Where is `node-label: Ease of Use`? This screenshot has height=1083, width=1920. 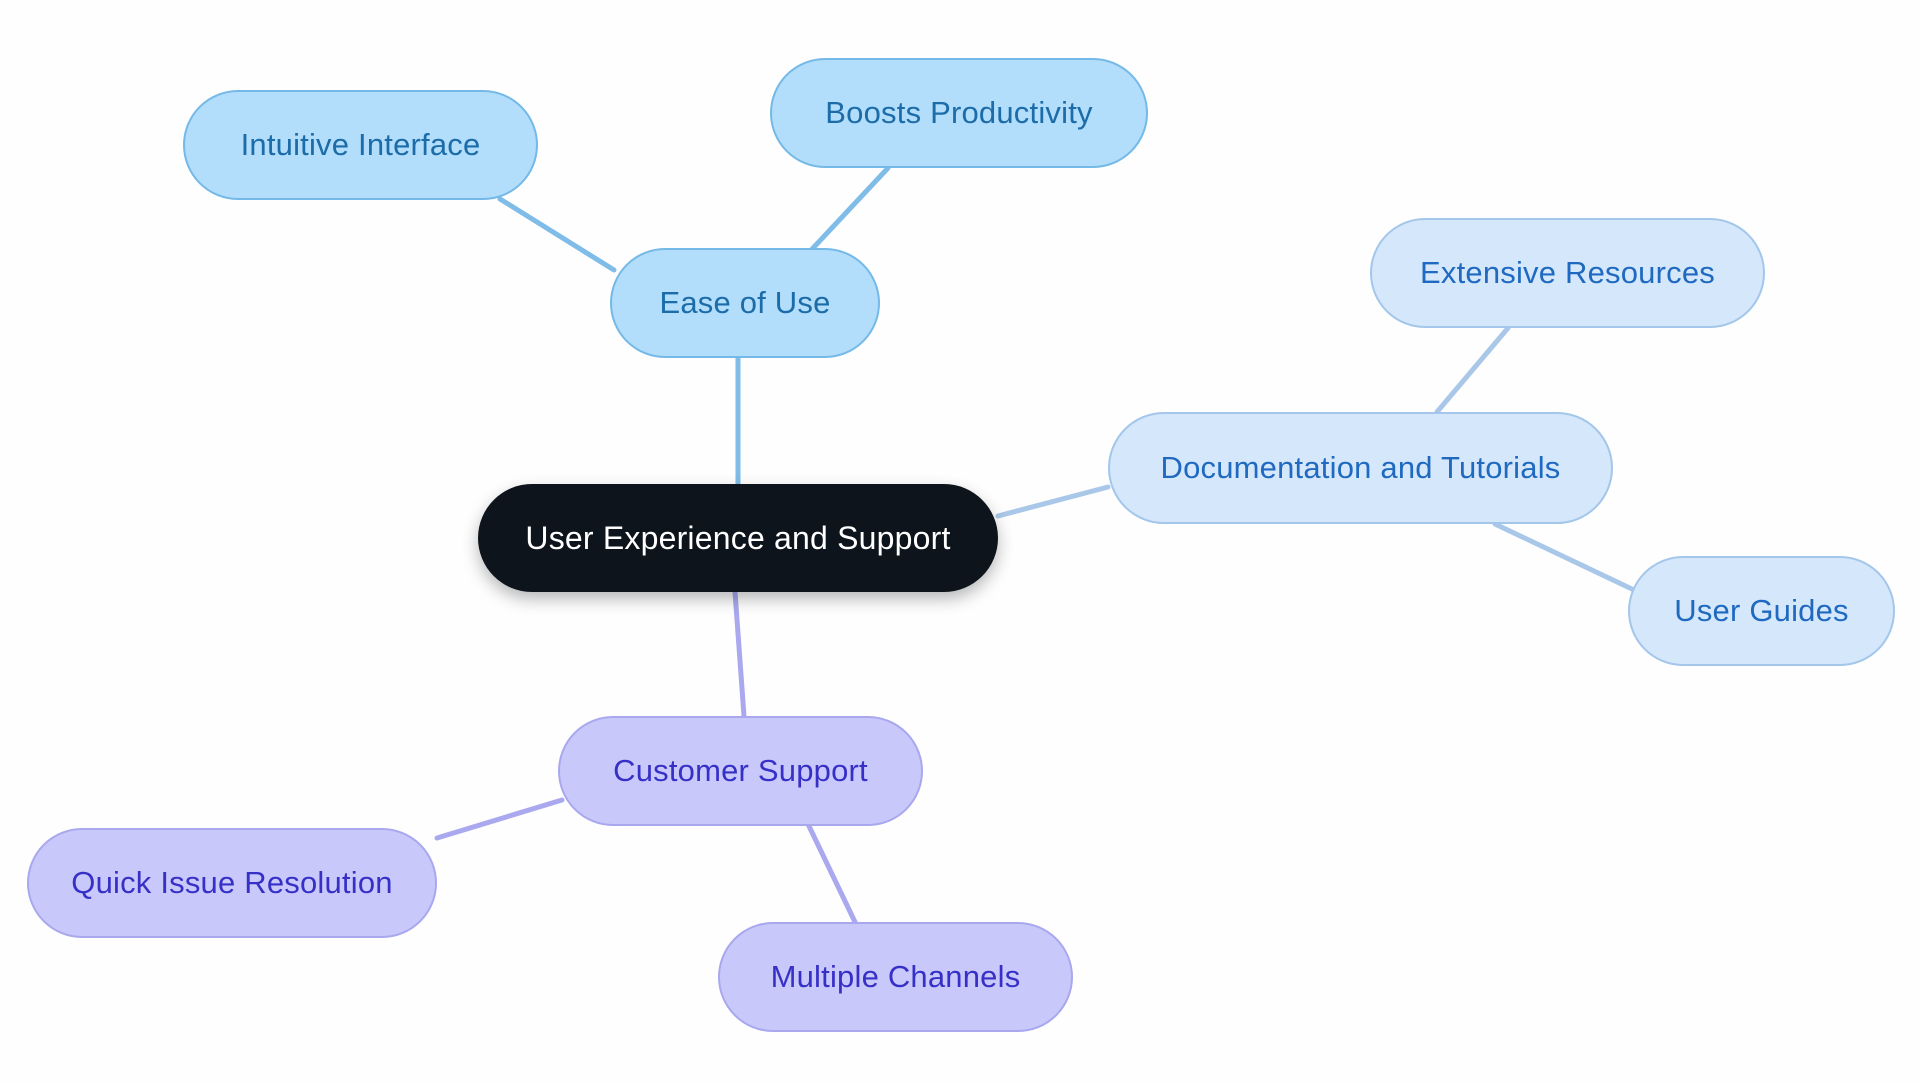 node-label: Ease of Use is located at coordinates (745, 302).